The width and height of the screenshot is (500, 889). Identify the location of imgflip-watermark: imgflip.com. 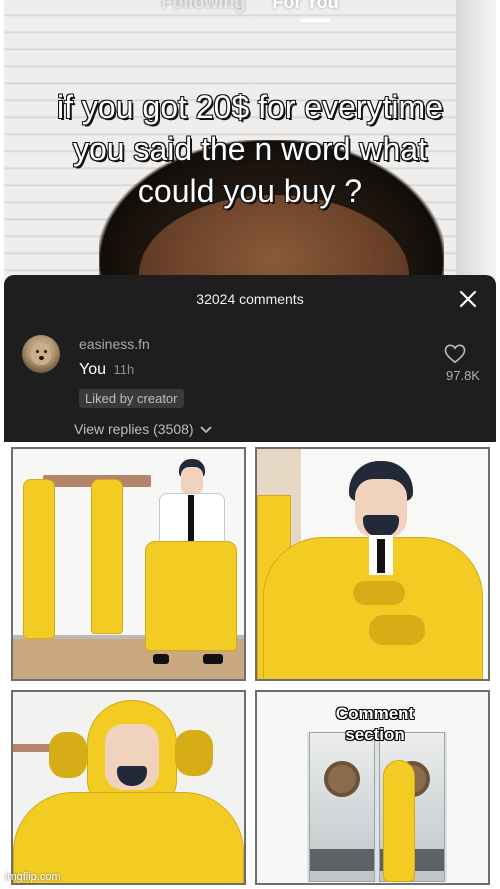
(33, 877).